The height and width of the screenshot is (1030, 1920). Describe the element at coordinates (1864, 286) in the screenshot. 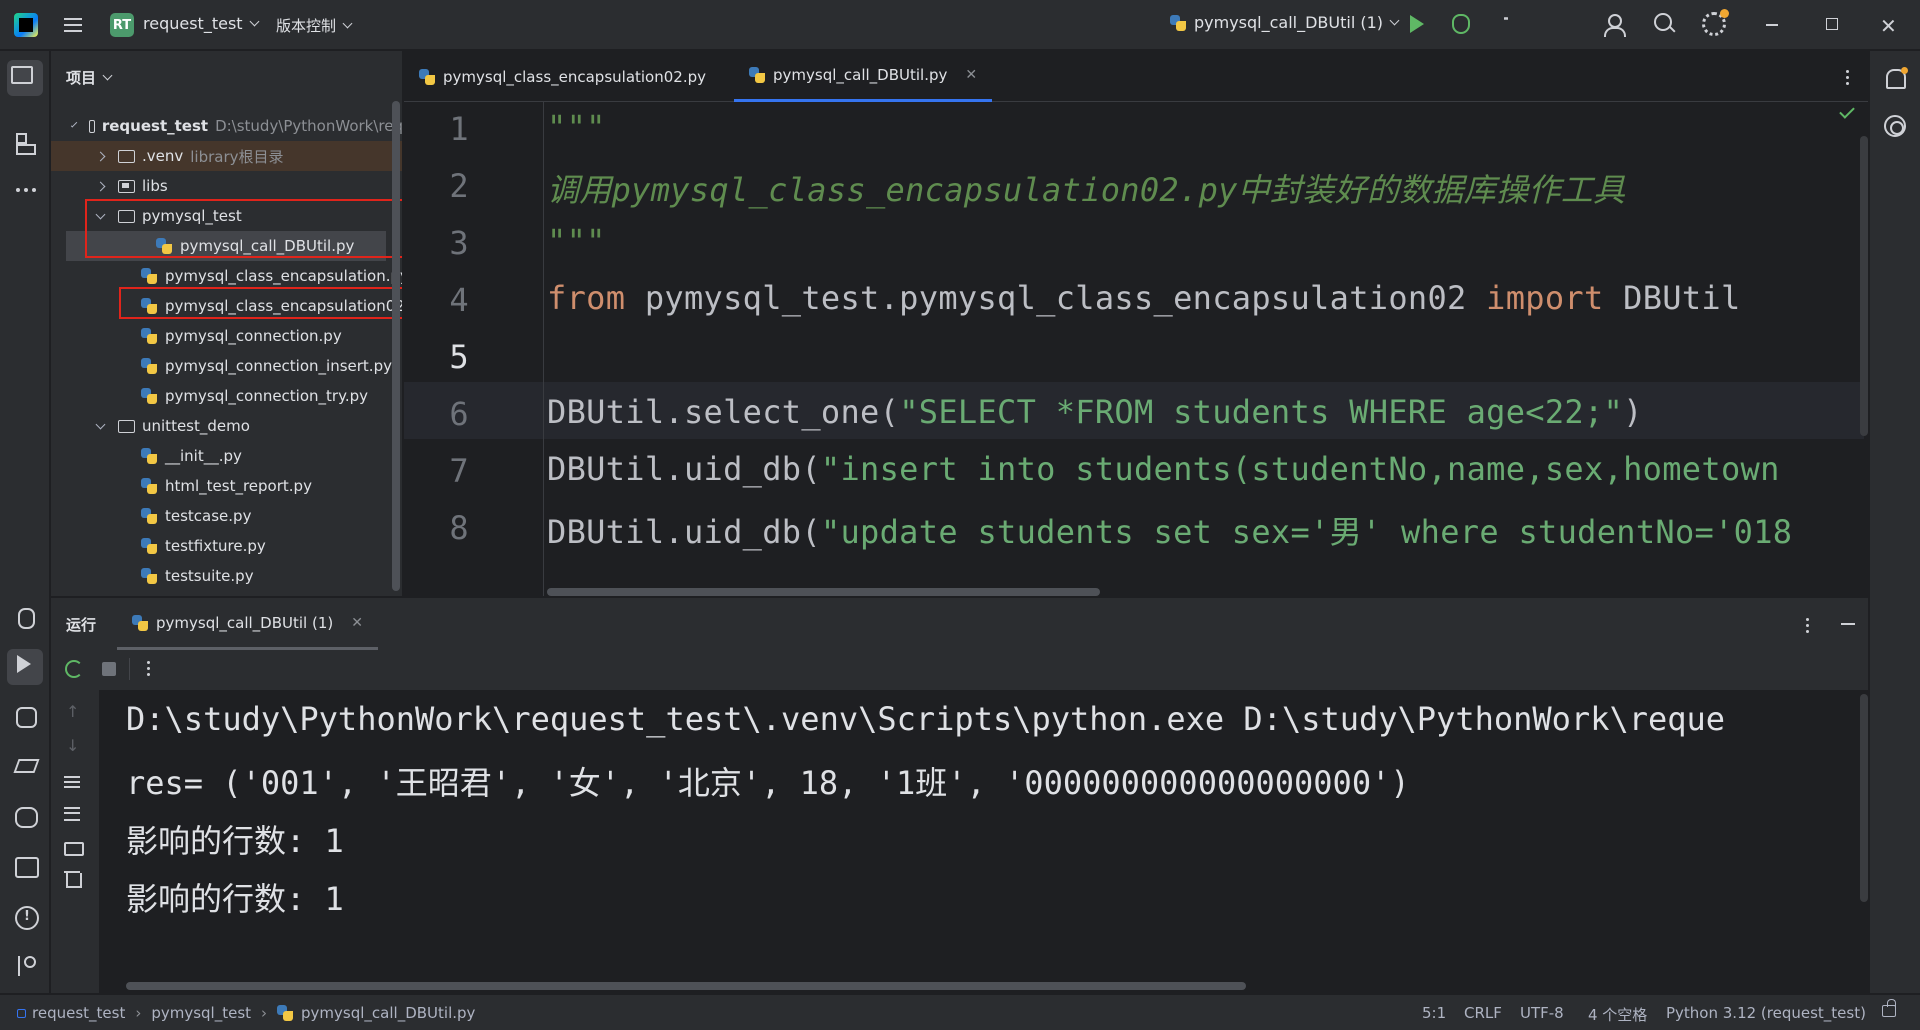

I see `editor-vertical-scrollbar` at that location.